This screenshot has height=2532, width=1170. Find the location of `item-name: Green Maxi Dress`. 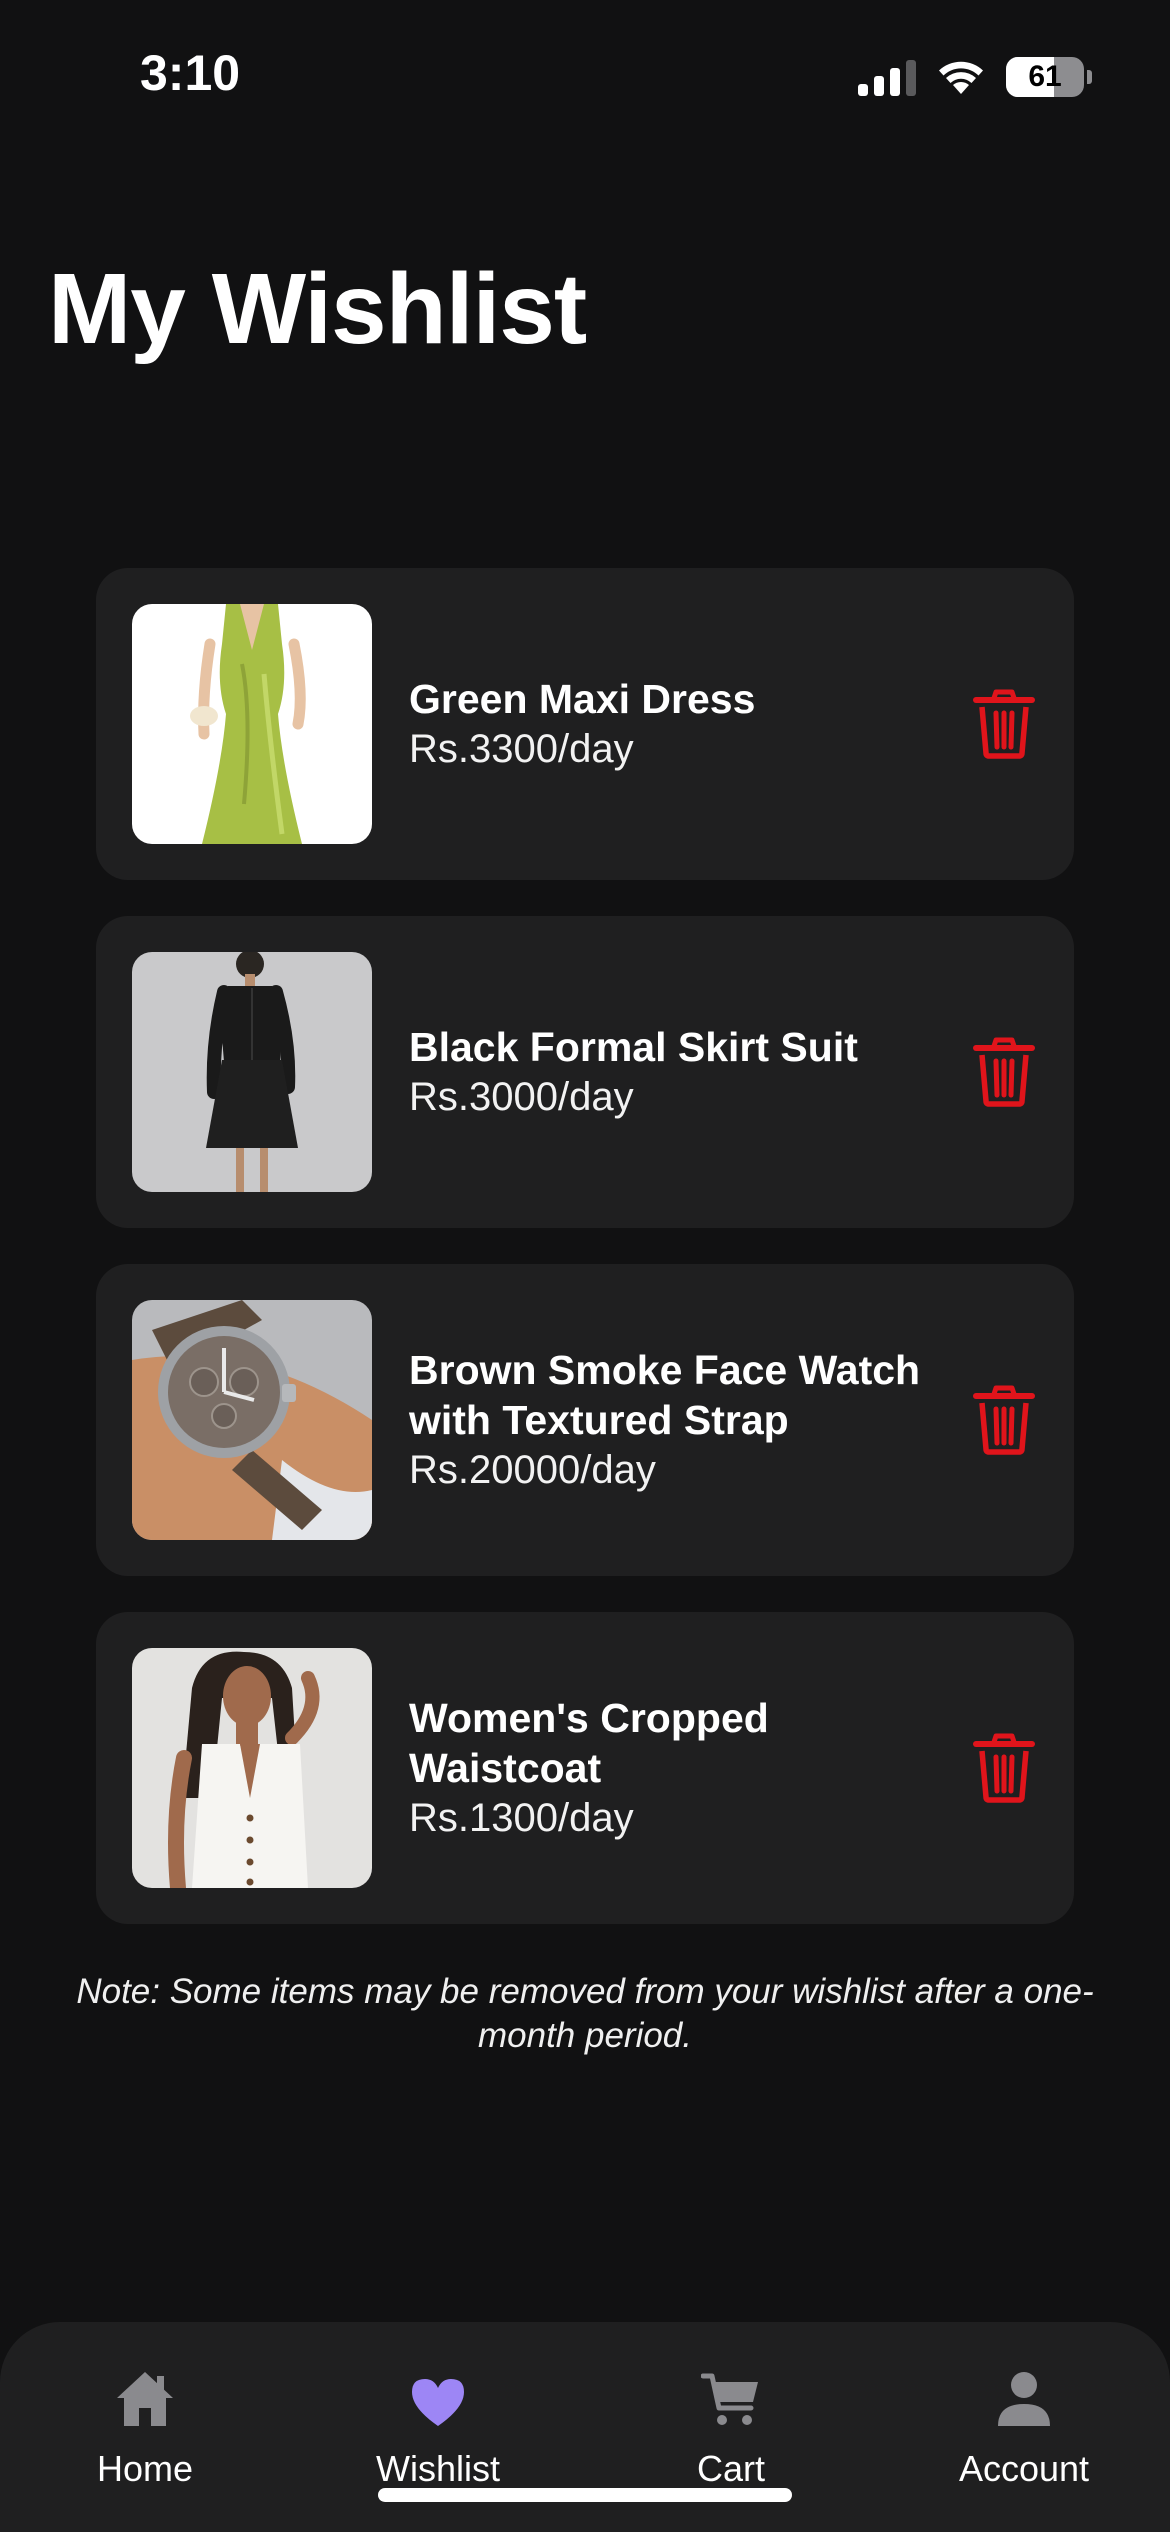

item-name: Green Maxi Dress is located at coordinates (582, 699).